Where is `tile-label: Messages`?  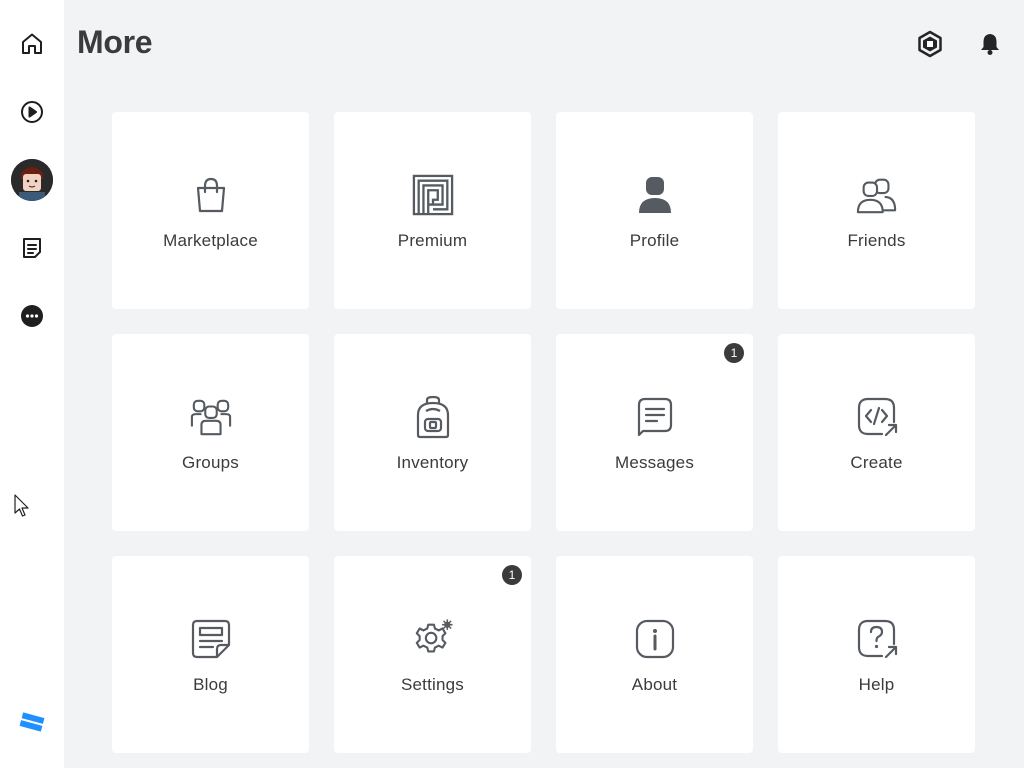
tile-label: Messages is located at coordinates (654, 462).